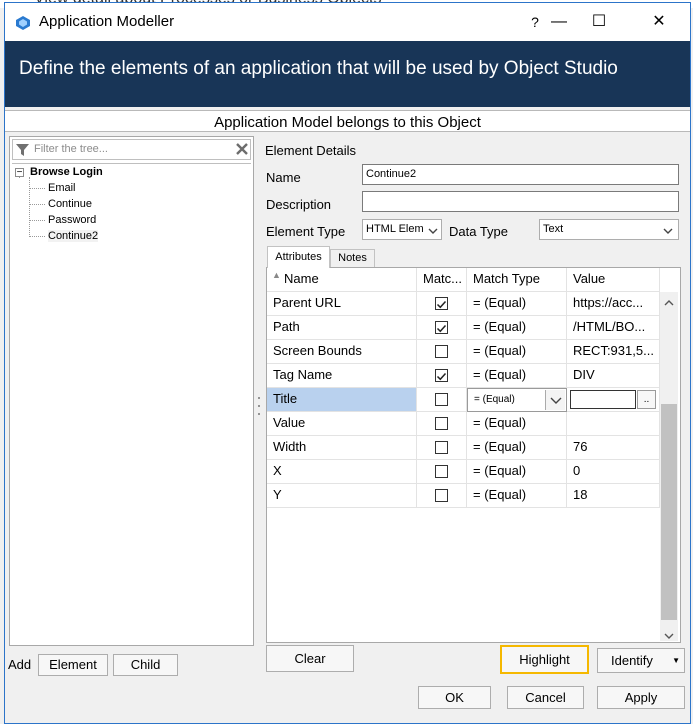 The height and width of the screenshot is (724, 693). What do you see at coordinates (70, 204) in the screenshot?
I see `tree-item-continue: Continue` at bounding box center [70, 204].